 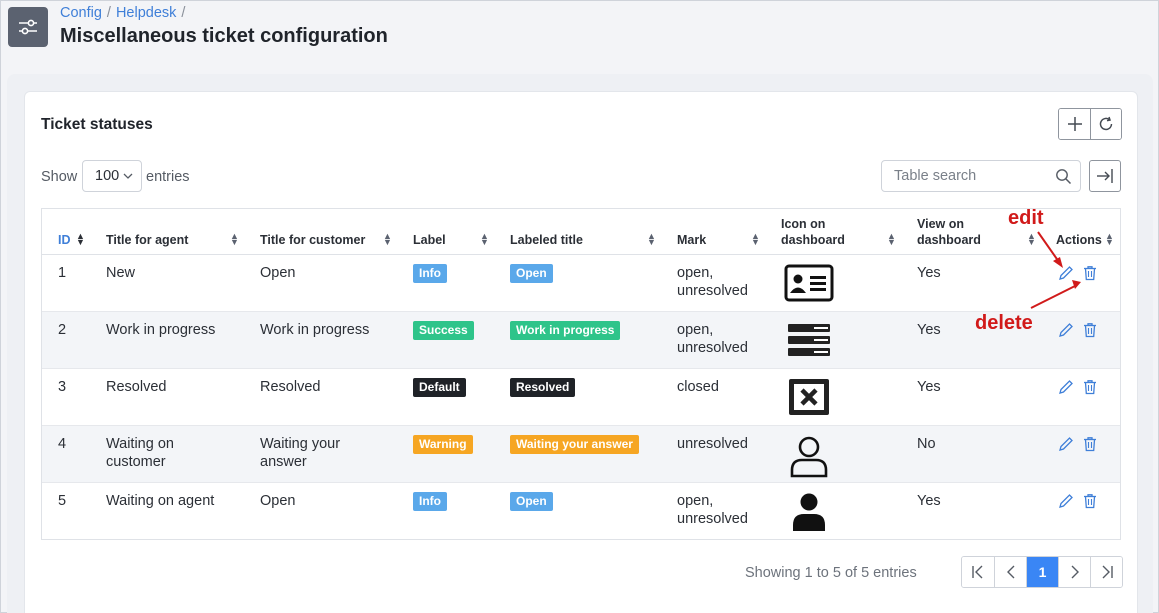 What do you see at coordinates (692, 240) in the screenshot?
I see `column-label: Mark` at bounding box center [692, 240].